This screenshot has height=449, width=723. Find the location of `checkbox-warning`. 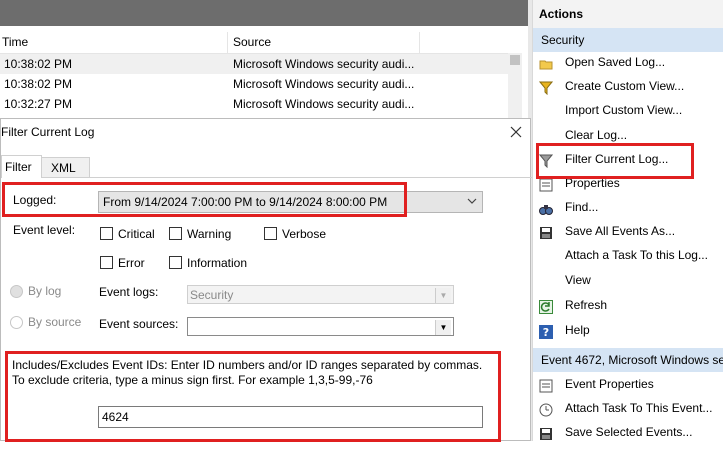

checkbox-warning is located at coordinates (175, 233).